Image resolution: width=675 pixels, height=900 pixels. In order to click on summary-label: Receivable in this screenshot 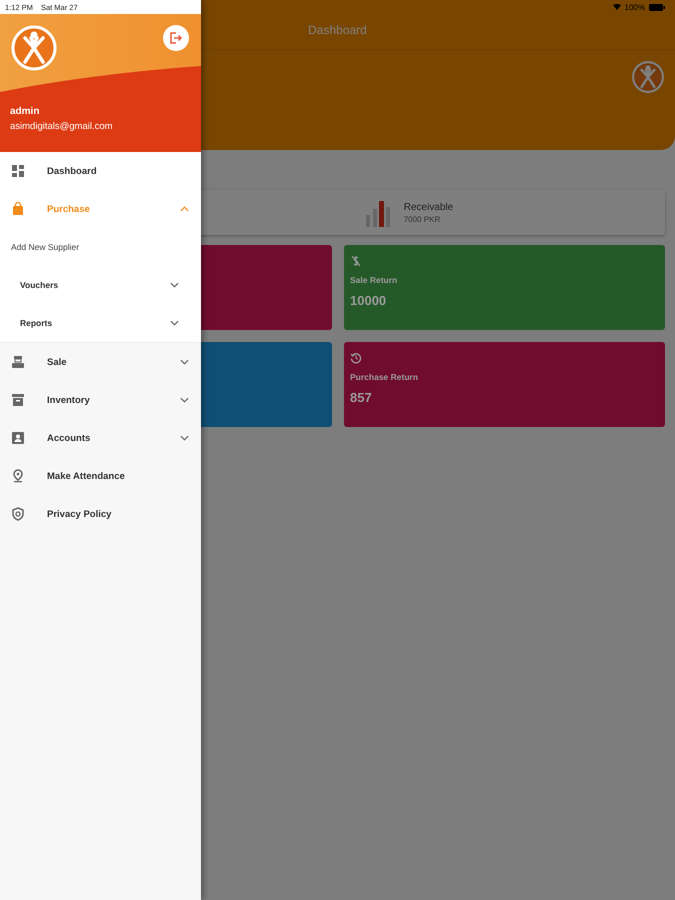, I will do `click(429, 207)`.